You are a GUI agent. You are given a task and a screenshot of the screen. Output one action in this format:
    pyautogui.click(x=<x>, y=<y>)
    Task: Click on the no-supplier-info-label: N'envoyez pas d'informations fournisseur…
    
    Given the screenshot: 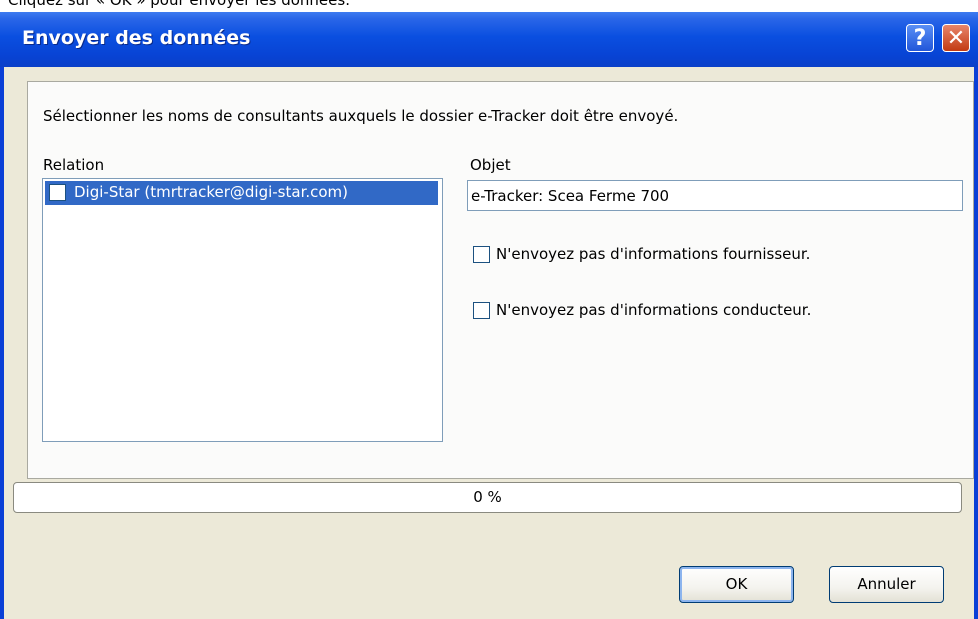 What is the action you would take?
    pyautogui.click(x=653, y=254)
    